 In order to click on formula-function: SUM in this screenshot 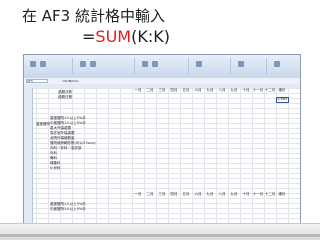, I will do `click(113, 36)`.